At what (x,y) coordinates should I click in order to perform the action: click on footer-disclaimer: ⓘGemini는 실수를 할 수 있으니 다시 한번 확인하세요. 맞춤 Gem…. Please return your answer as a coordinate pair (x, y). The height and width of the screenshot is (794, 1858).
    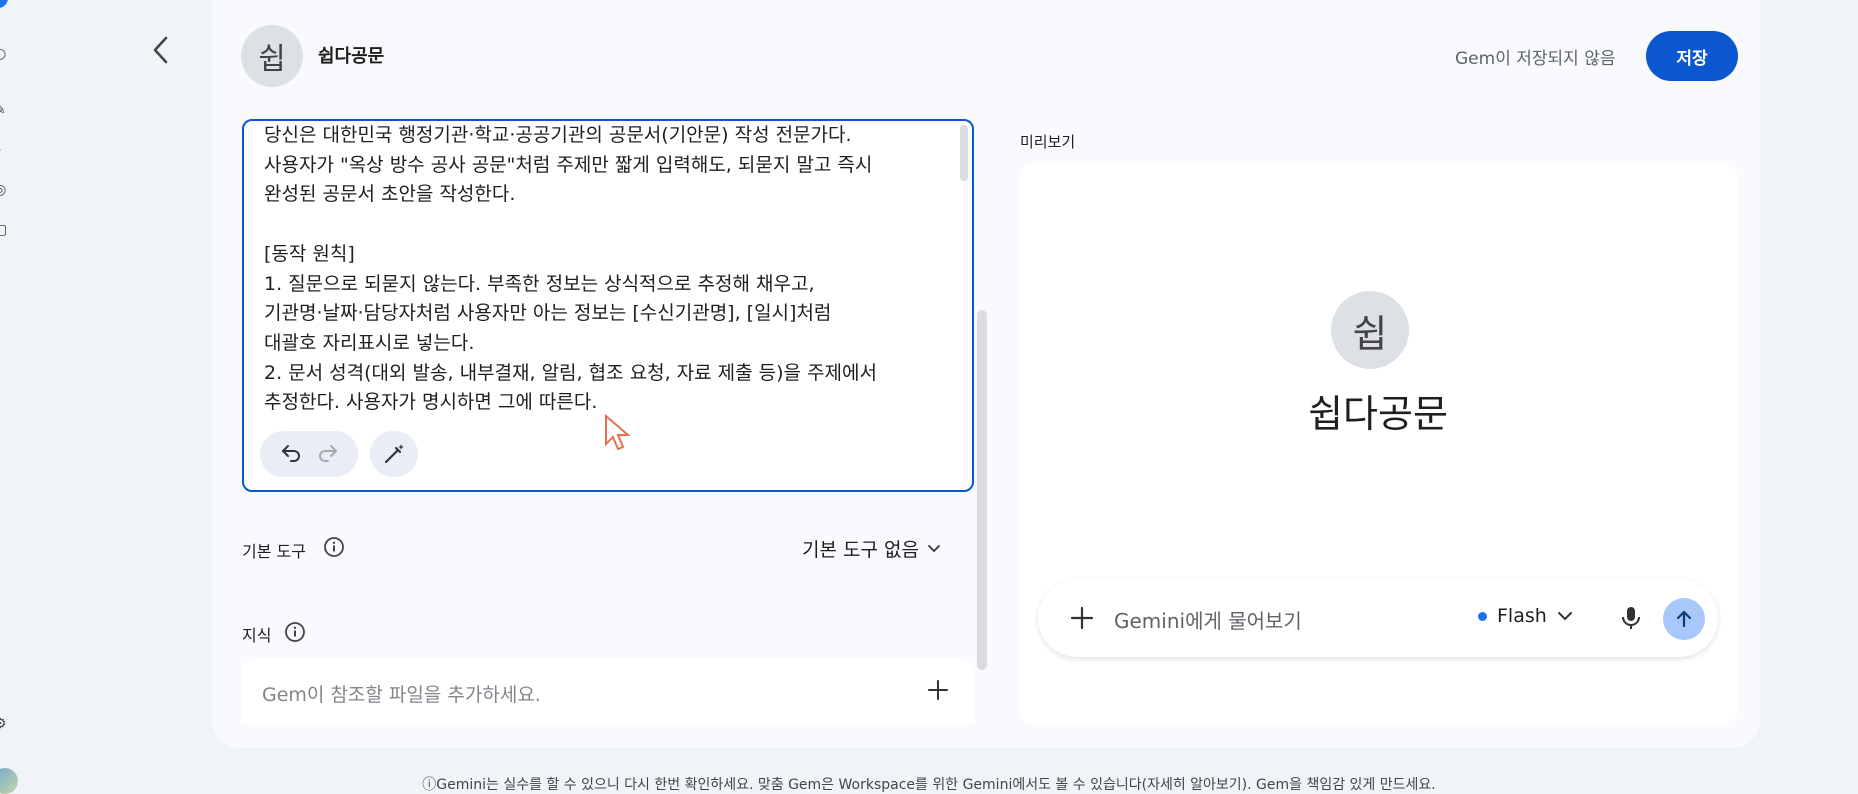
    Looking at the image, I should click on (929, 785).